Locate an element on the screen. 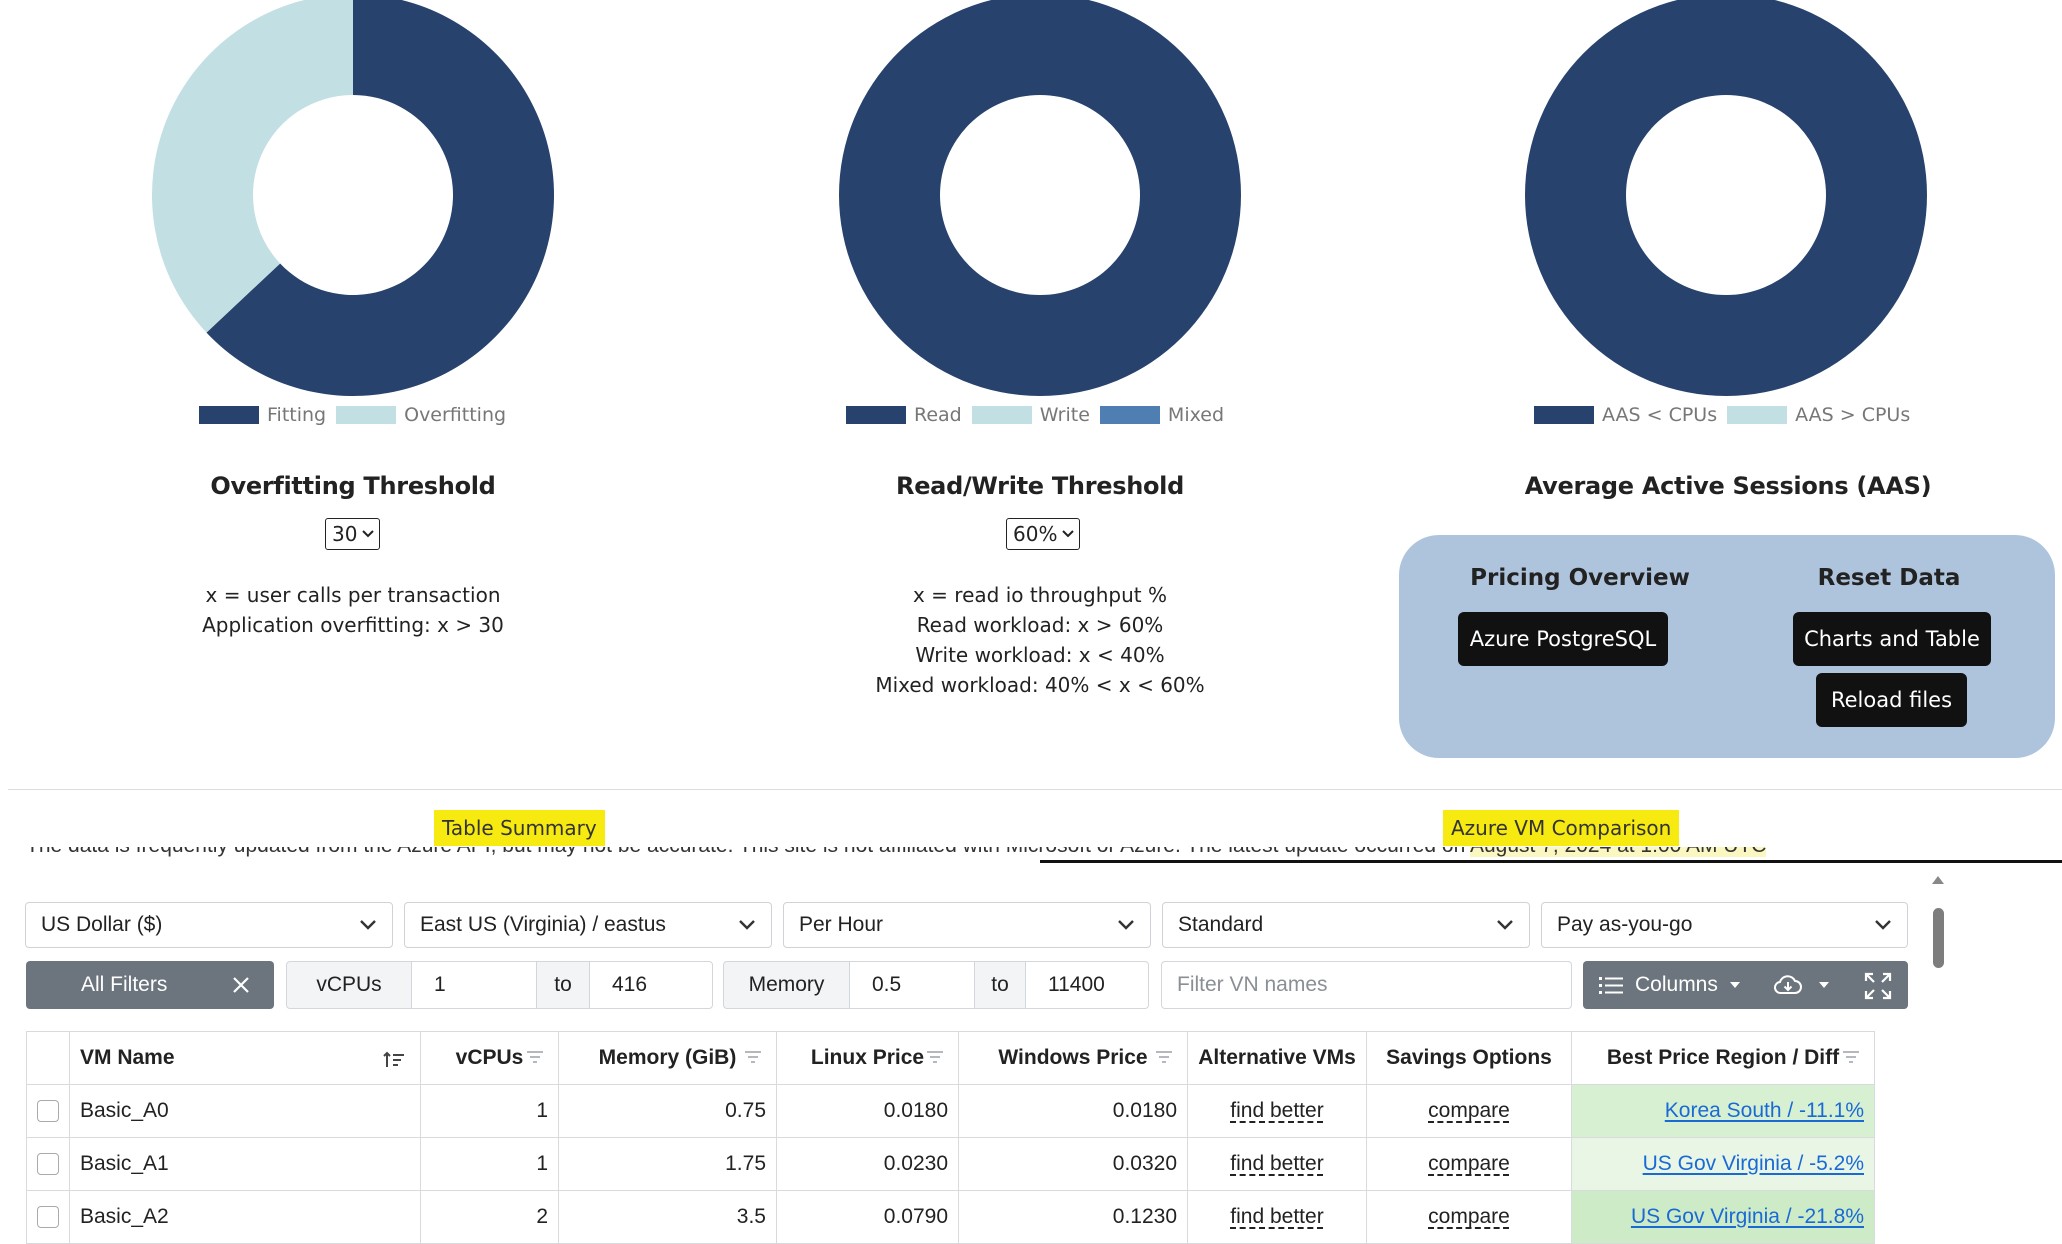  tier-select: Standard is located at coordinates (1346, 925).